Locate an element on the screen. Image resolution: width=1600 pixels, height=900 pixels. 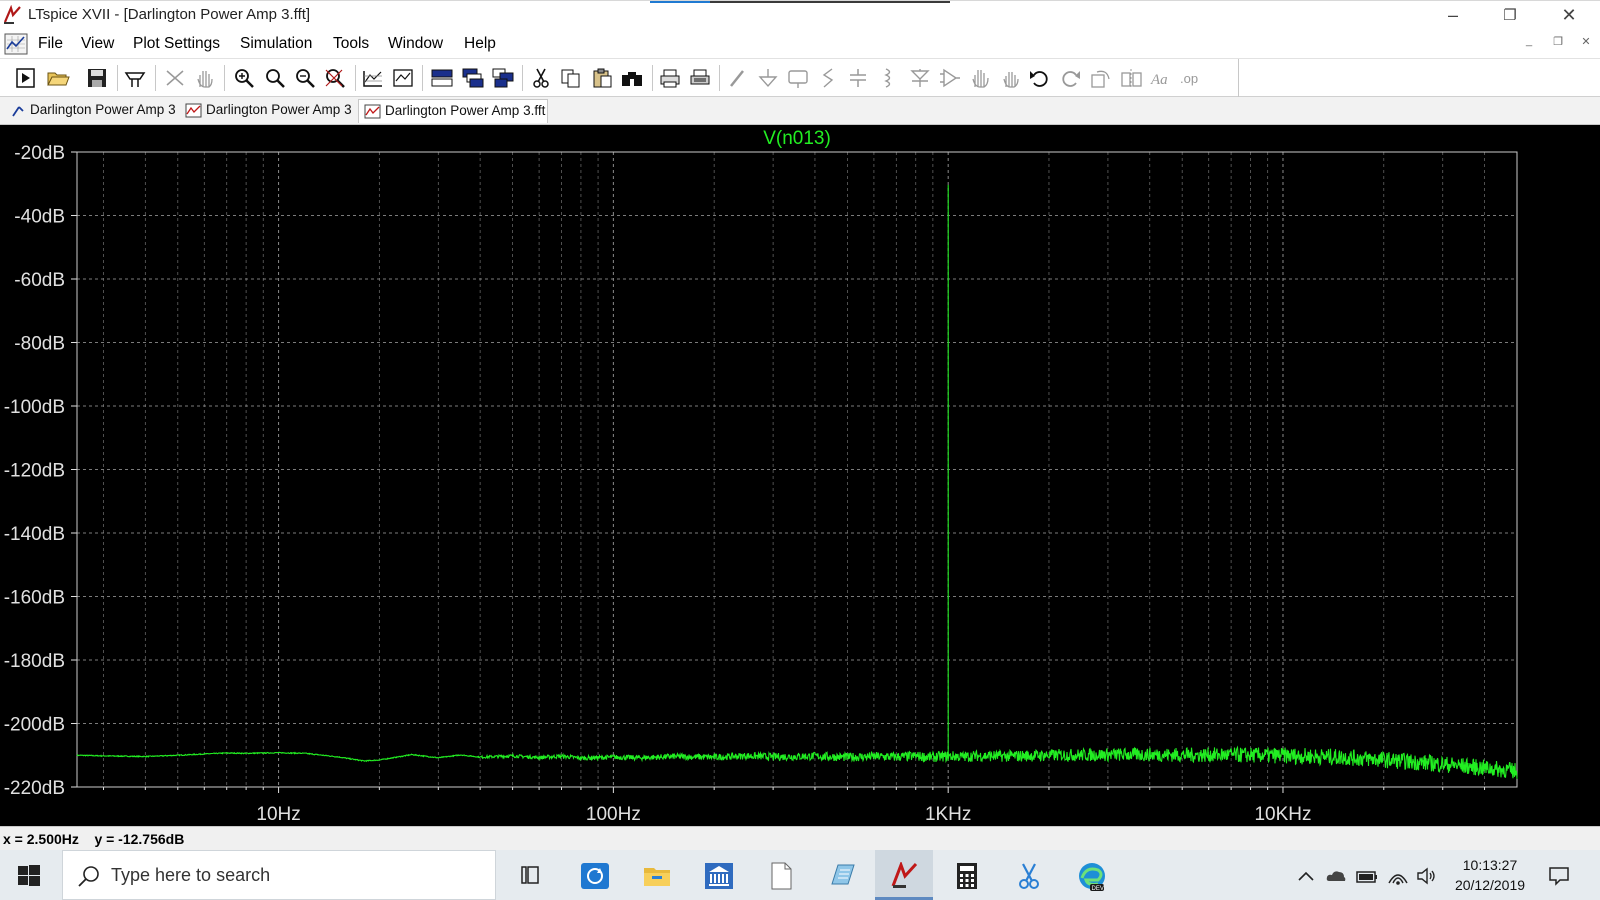
volume-icon is located at coordinates (1427, 876).